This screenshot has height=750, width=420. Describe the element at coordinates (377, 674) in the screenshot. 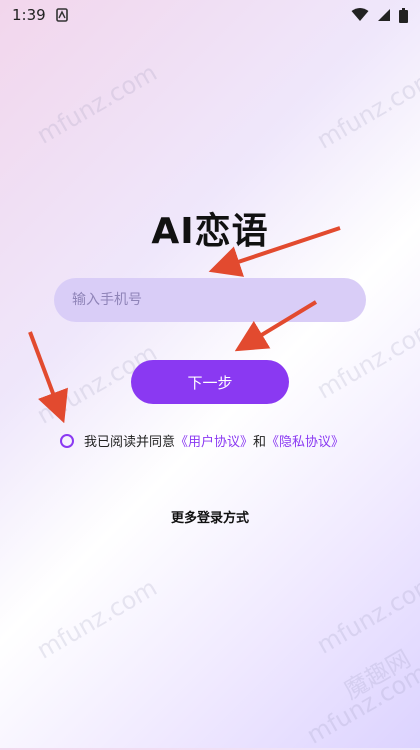

I see `watermark: 魔趣网` at that location.